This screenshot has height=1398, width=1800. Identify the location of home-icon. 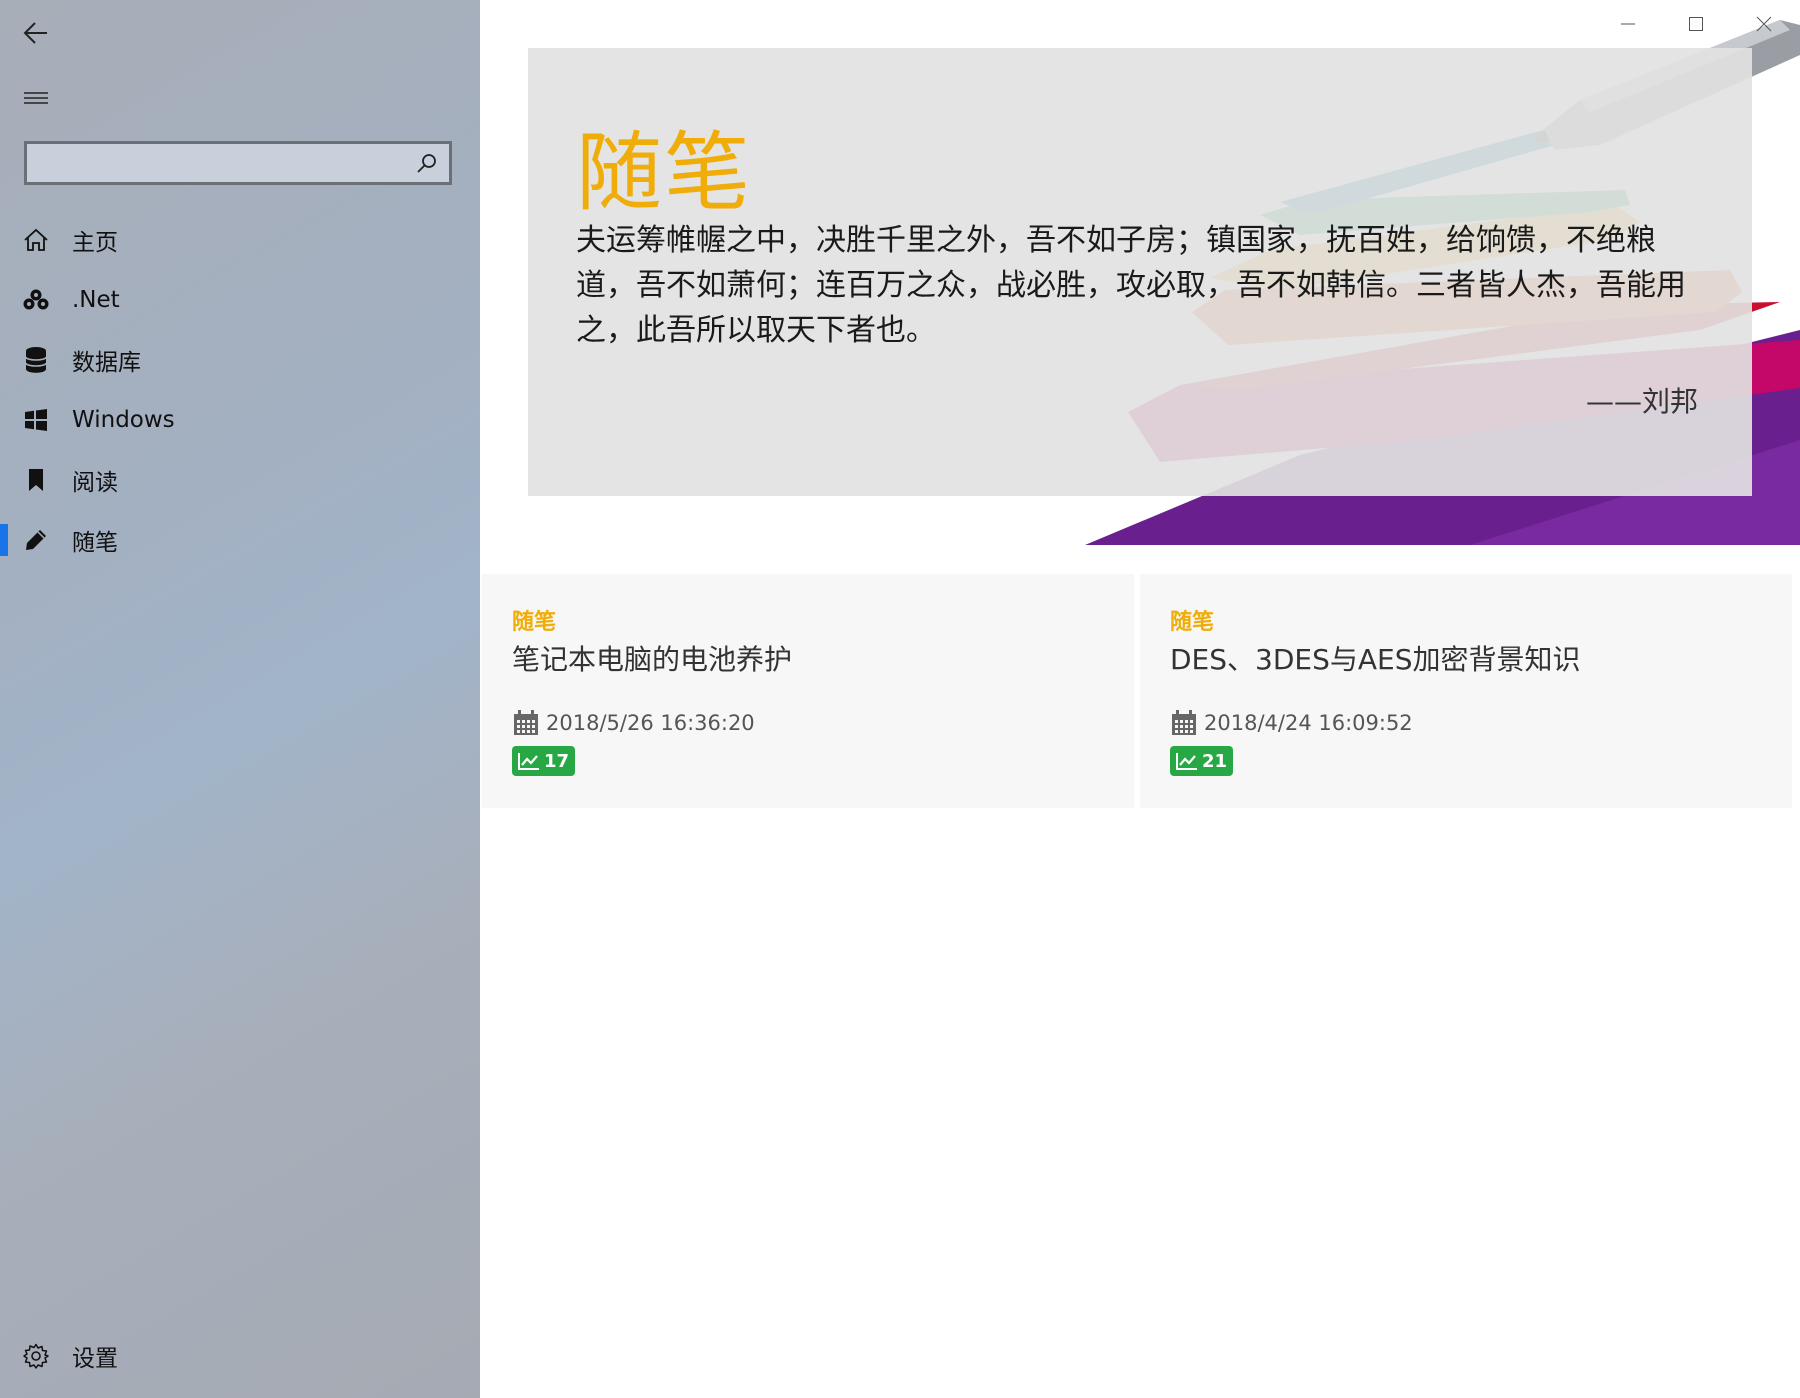
(36, 240).